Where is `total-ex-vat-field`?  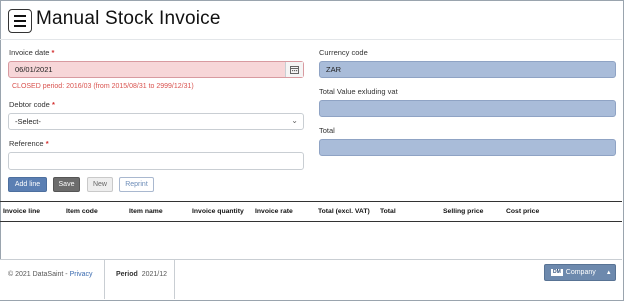
total-ex-vat-field is located at coordinates (467, 108).